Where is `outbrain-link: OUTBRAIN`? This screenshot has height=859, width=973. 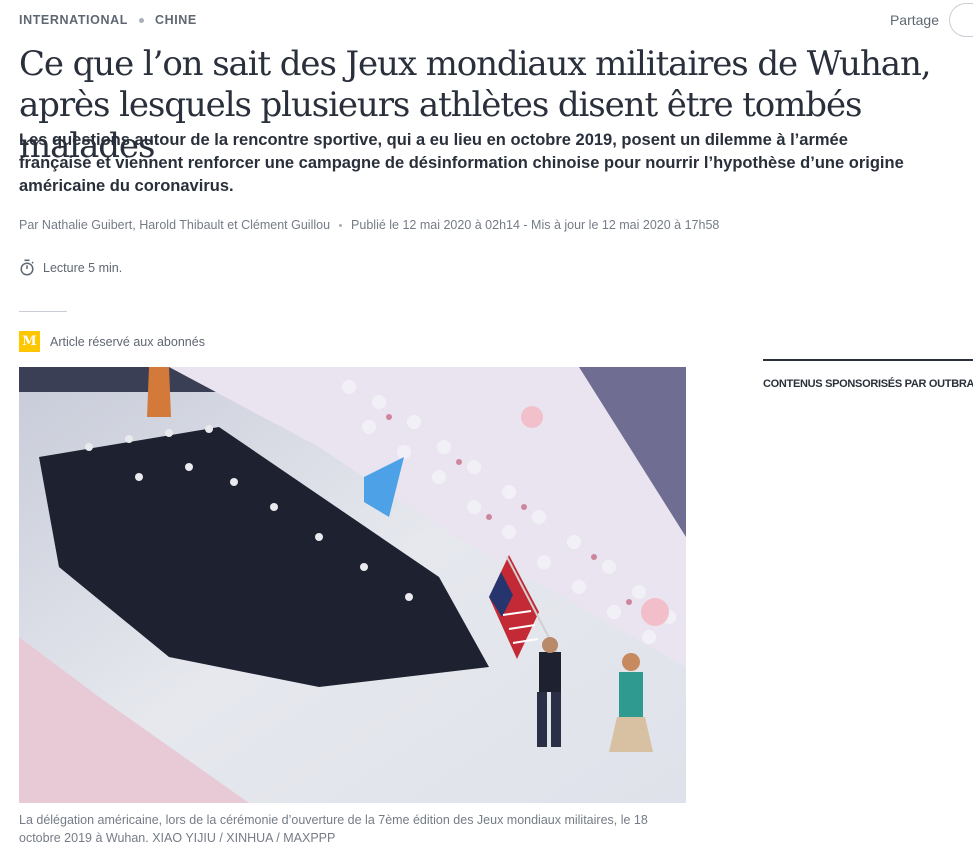
outbrain-link: OUTBRAIN is located at coordinates (951, 384).